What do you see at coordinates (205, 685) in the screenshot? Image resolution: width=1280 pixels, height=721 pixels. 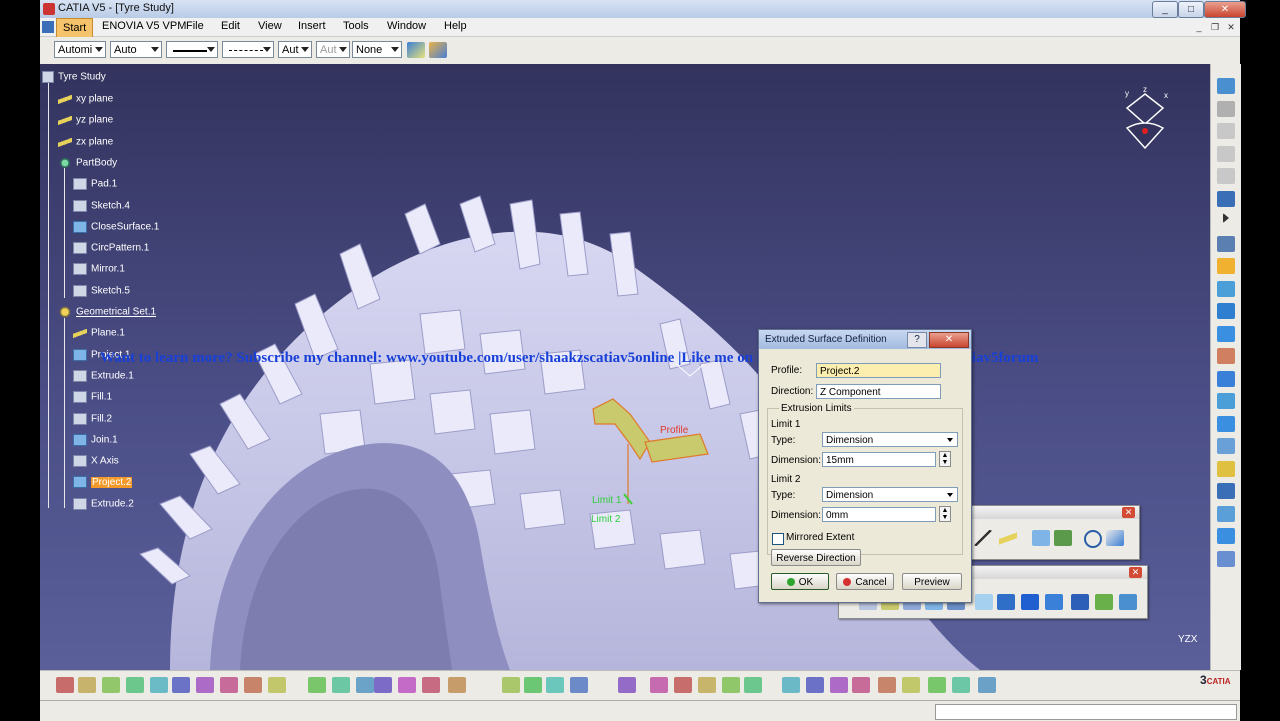 I see `paste-icon` at bounding box center [205, 685].